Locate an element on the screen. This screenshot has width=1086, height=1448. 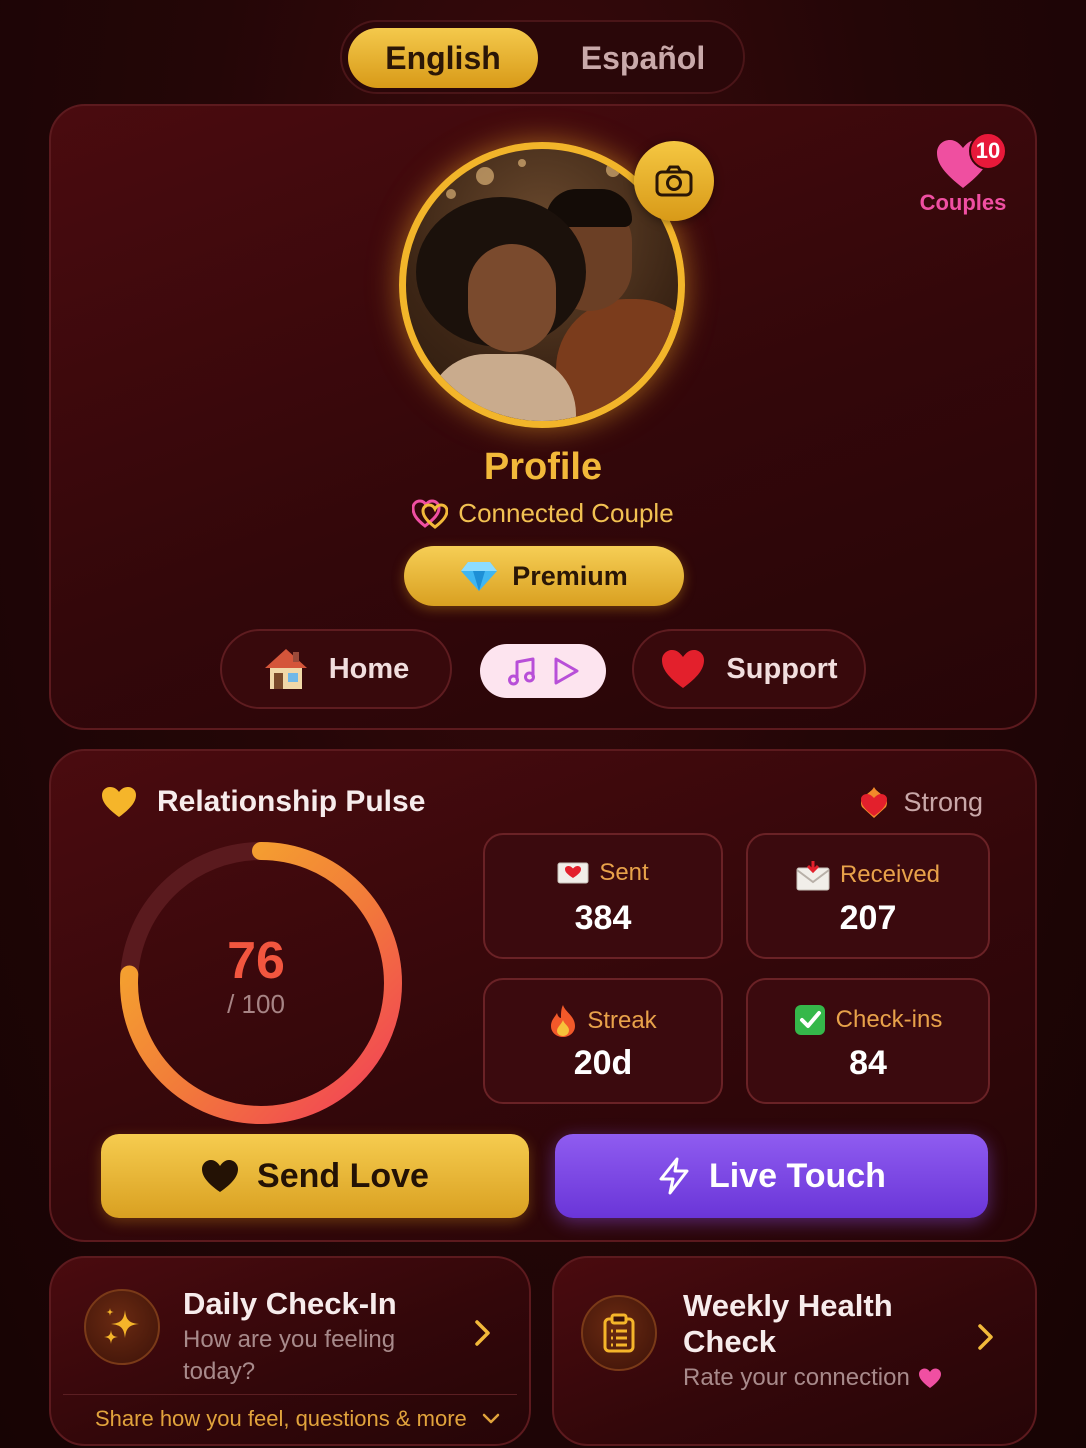
home-button: Home is located at coordinates (336, 669).